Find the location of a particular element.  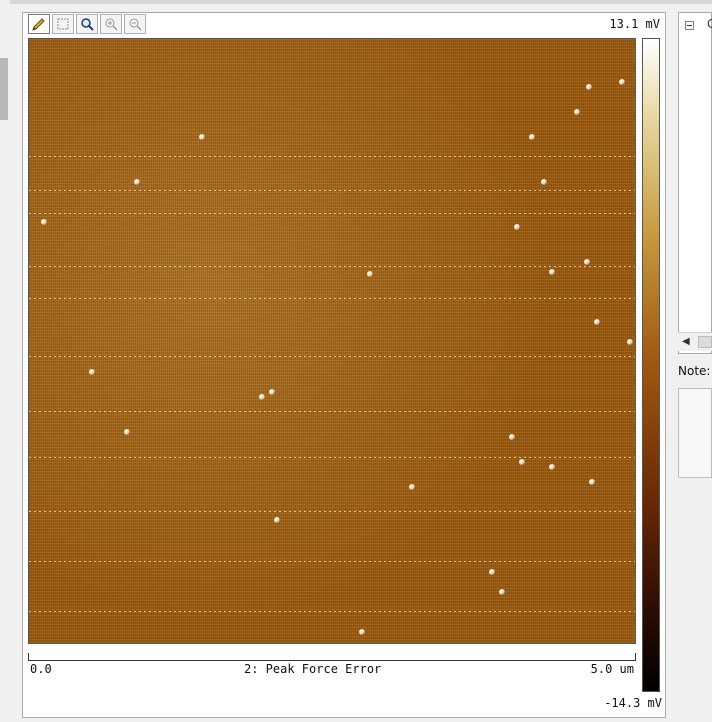

file-tree-panel: C is located at coordinates (695, 183).